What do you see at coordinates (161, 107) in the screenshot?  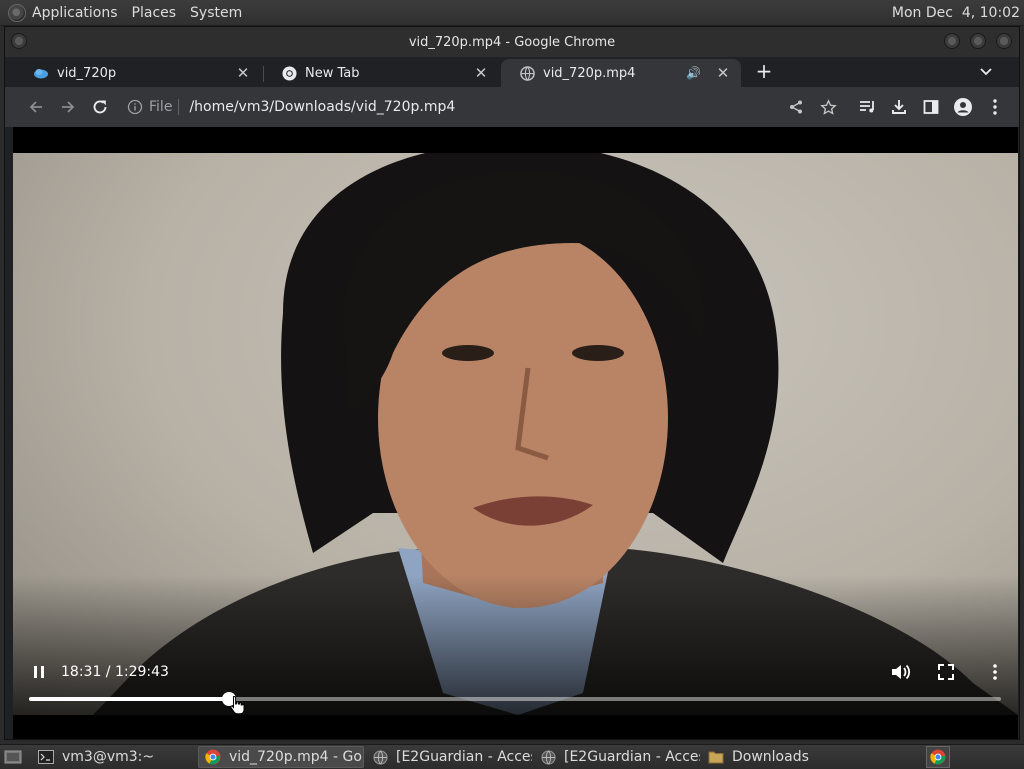 I see `url-scheme-label: File` at bounding box center [161, 107].